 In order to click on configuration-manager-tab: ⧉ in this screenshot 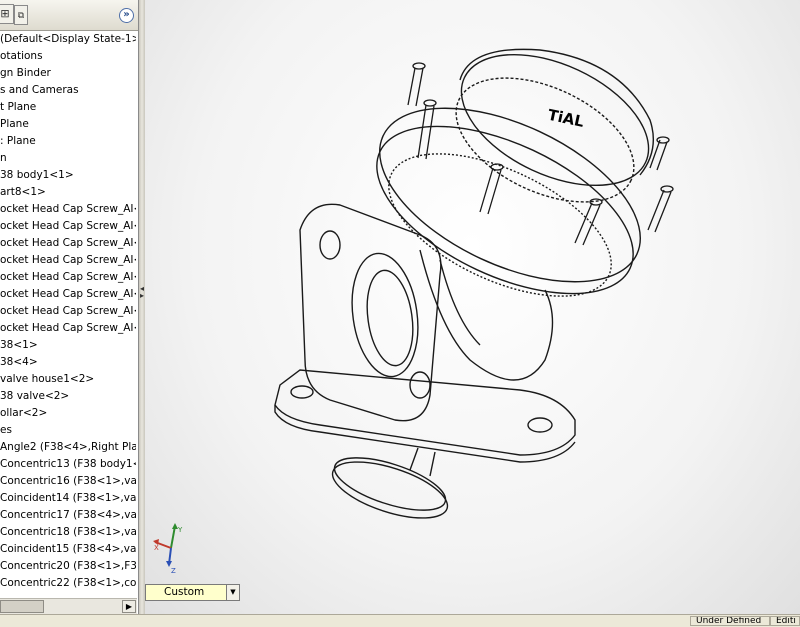, I will do `click(21, 15)`.